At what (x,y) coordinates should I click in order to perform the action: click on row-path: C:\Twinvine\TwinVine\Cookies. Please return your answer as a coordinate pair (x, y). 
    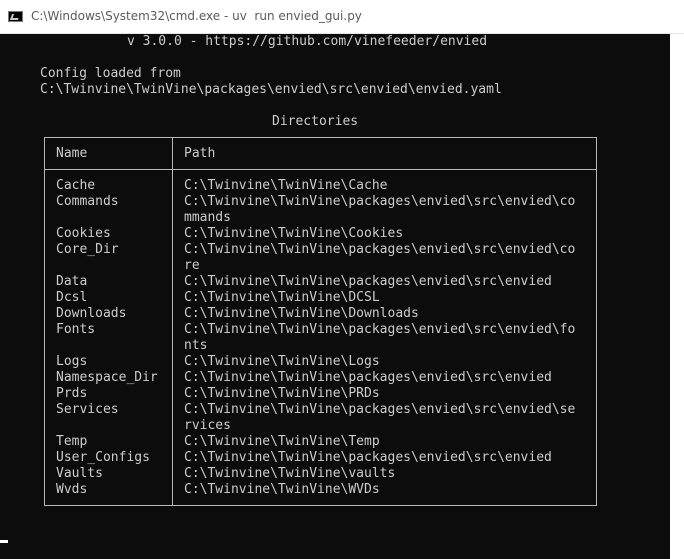
    Looking at the image, I should click on (294, 233).